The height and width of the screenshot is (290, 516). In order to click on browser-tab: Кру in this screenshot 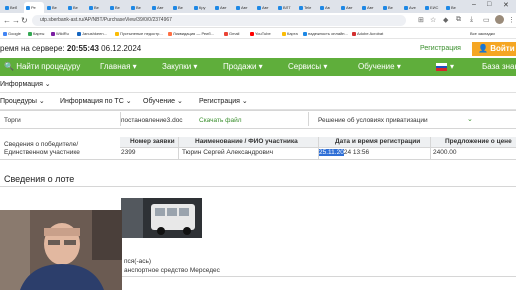, I will do `click(202, 7)`.